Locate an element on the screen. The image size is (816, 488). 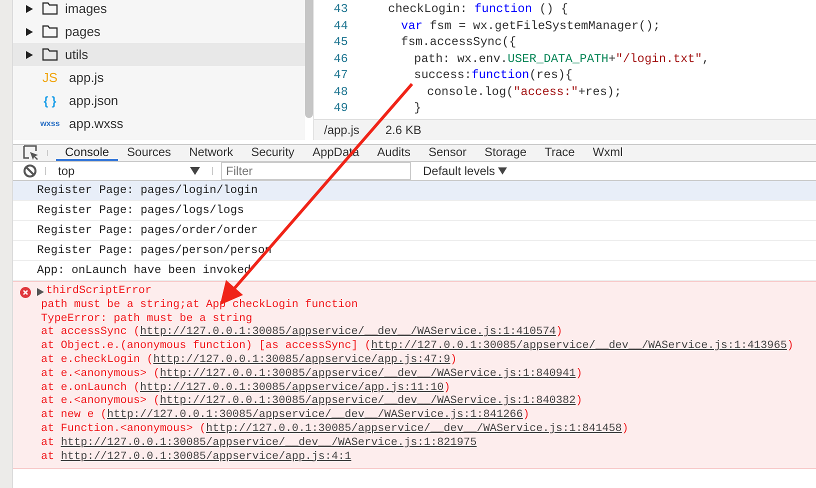
devtools-tab: Console is located at coordinates (87, 153).